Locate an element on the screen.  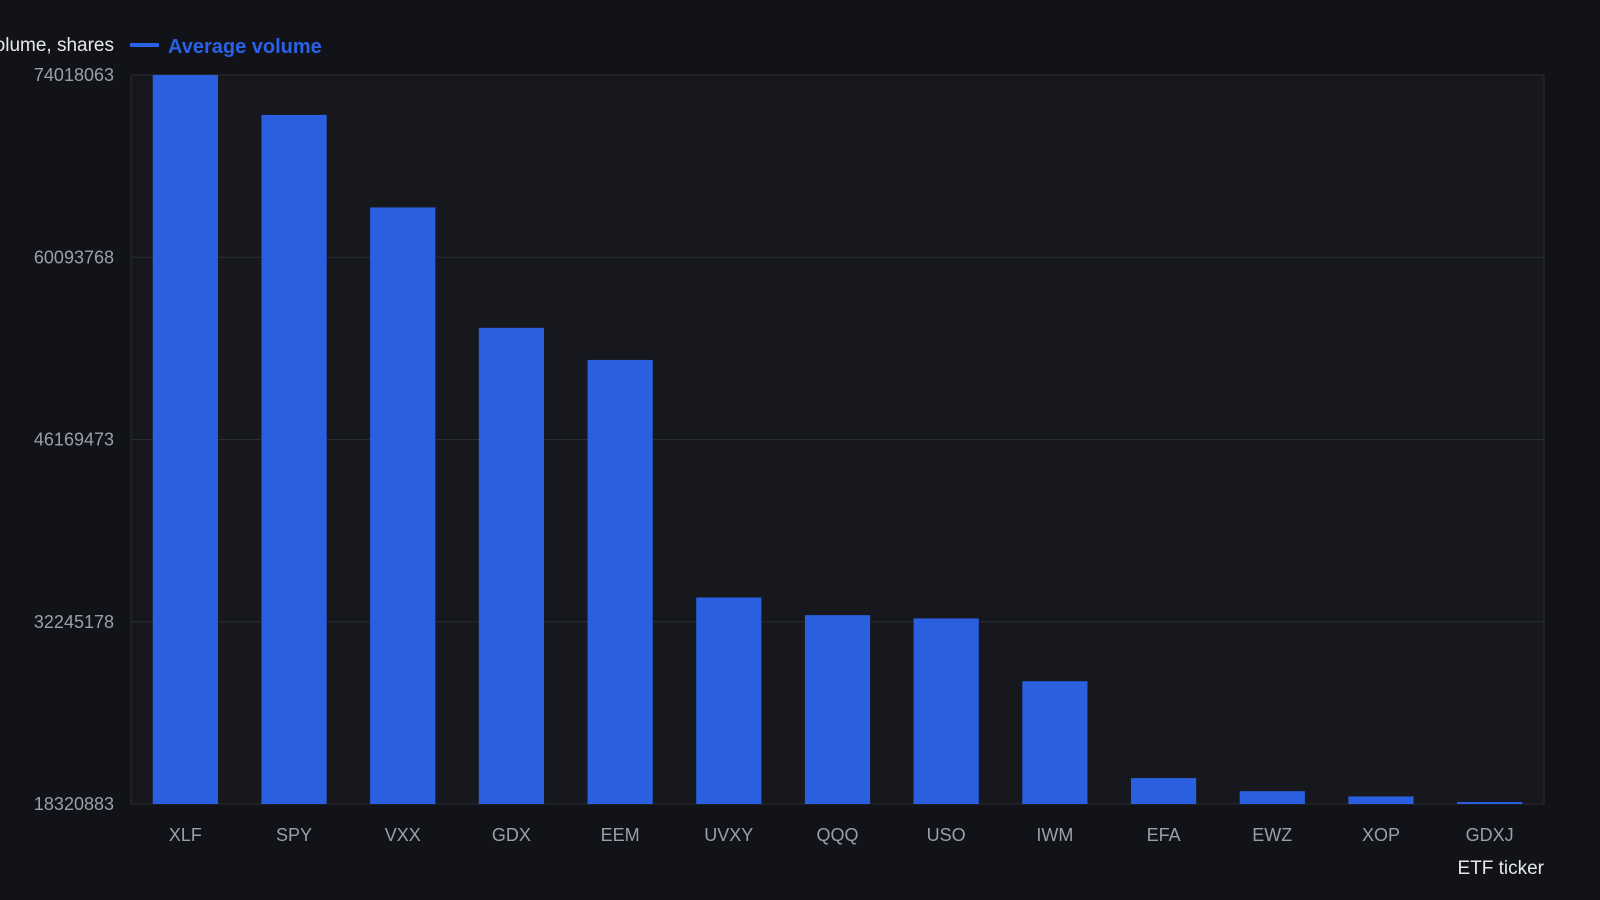
bar-ewz is located at coordinates (1272, 797).